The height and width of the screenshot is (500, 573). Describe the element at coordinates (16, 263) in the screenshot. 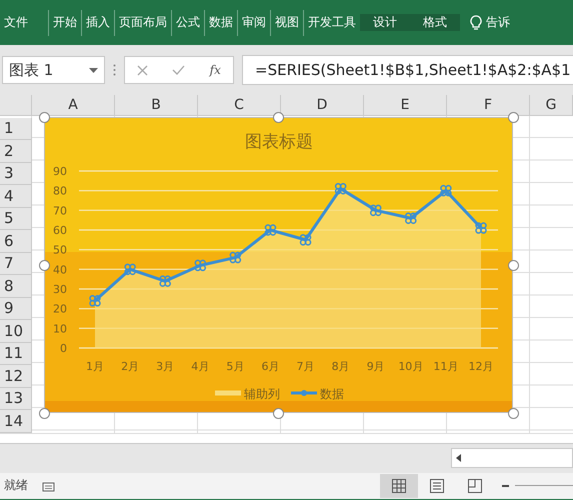

I see `row-header: 7` at that location.